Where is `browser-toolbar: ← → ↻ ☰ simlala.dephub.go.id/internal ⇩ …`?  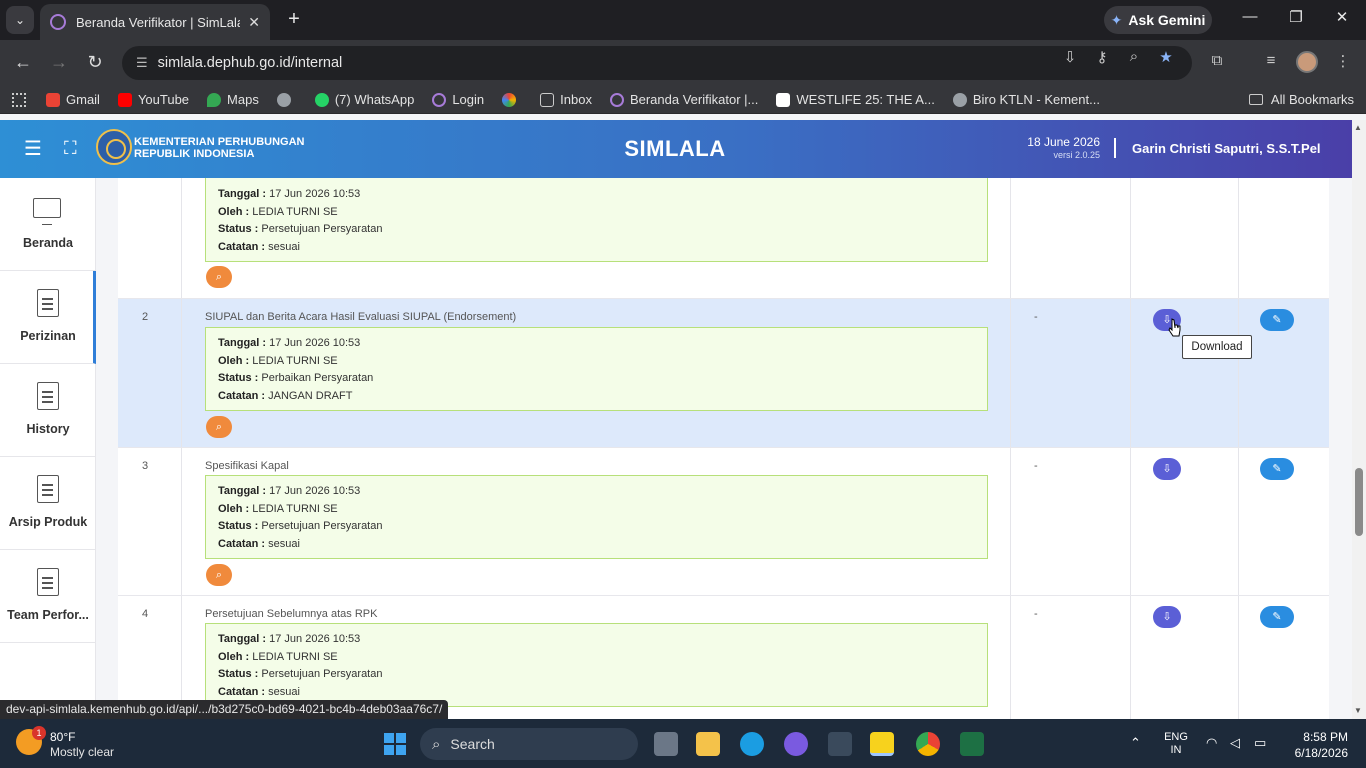 browser-toolbar: ← → ↻ ☰ simlala.dephub.go.id/internal ⇩ … is located at coordinates (683, 63).